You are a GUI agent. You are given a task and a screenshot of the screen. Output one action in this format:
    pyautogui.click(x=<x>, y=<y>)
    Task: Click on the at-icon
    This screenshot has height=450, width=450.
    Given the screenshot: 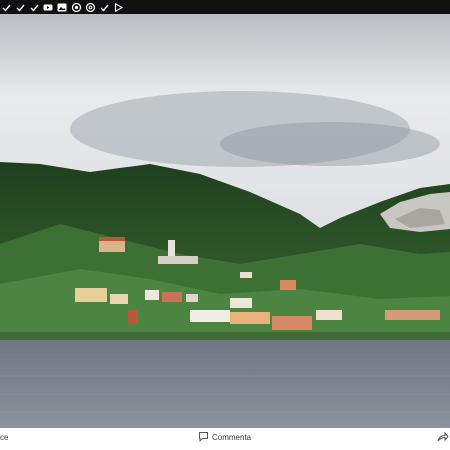 What is the action you would take?
    pyautogui.click(x=90, y=7)
    